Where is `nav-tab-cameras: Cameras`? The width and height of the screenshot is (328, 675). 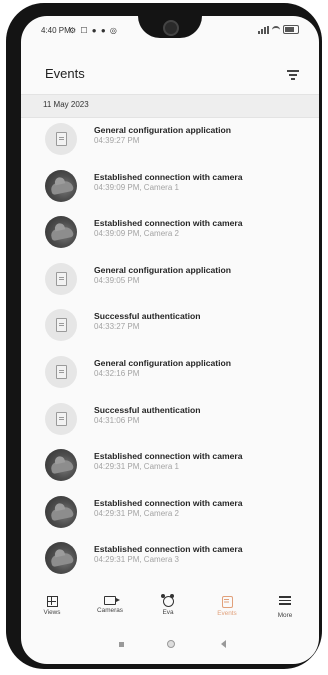
nav-tab-cameras: Cameras is located at coordinates (110, 602).